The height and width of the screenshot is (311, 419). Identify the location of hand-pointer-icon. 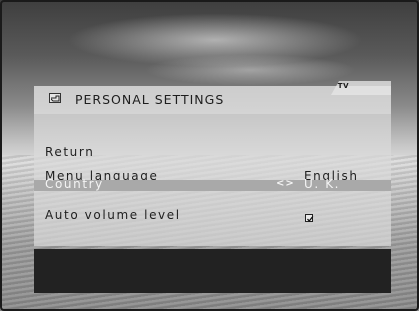
(55, 98).